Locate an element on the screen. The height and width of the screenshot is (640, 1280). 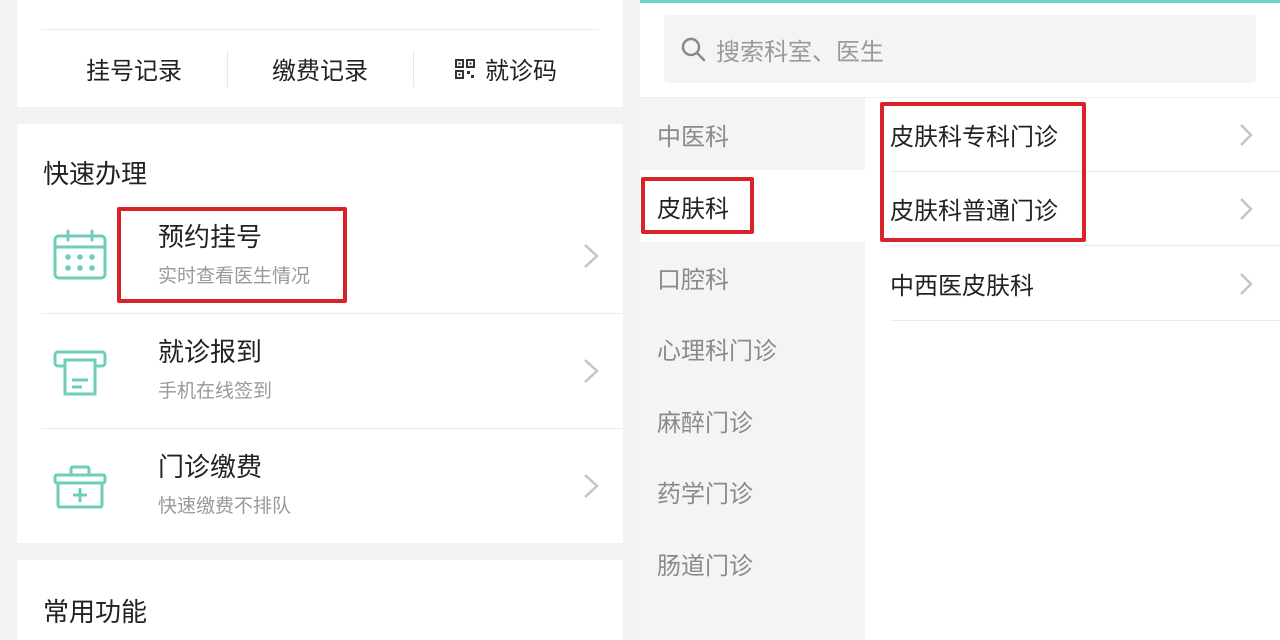
department-item-pharmacy: 药学门诊 is located at coordinates (752, 491).